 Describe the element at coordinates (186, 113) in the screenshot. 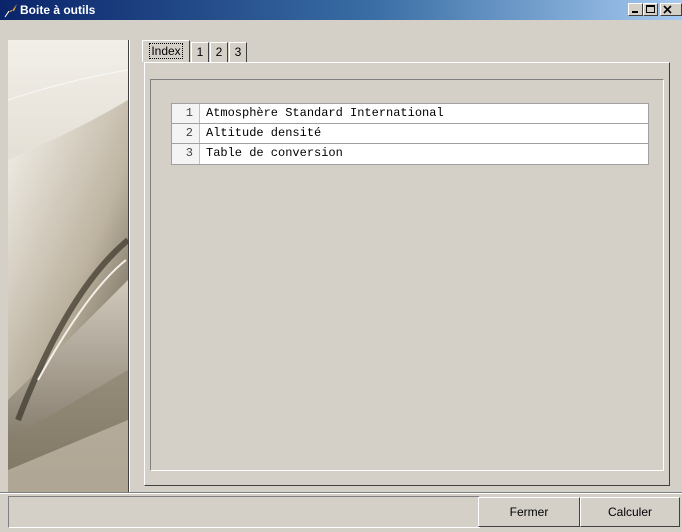

I see `list-item-number: 1` at that location.